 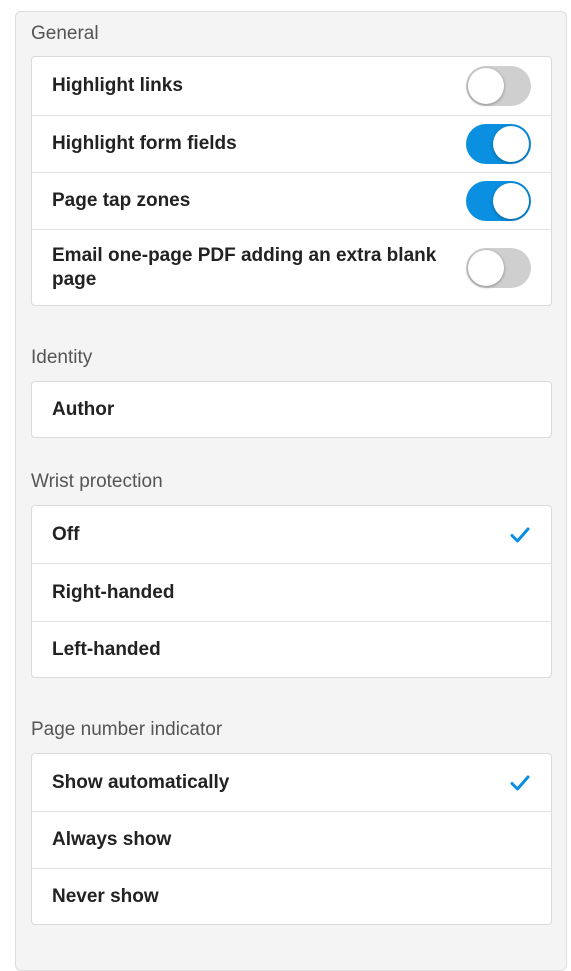 What do you see at coordinates (144, 143) in the screenshot?
I see `setting-label: Highlight form fields` at bounding box center [144, 143].